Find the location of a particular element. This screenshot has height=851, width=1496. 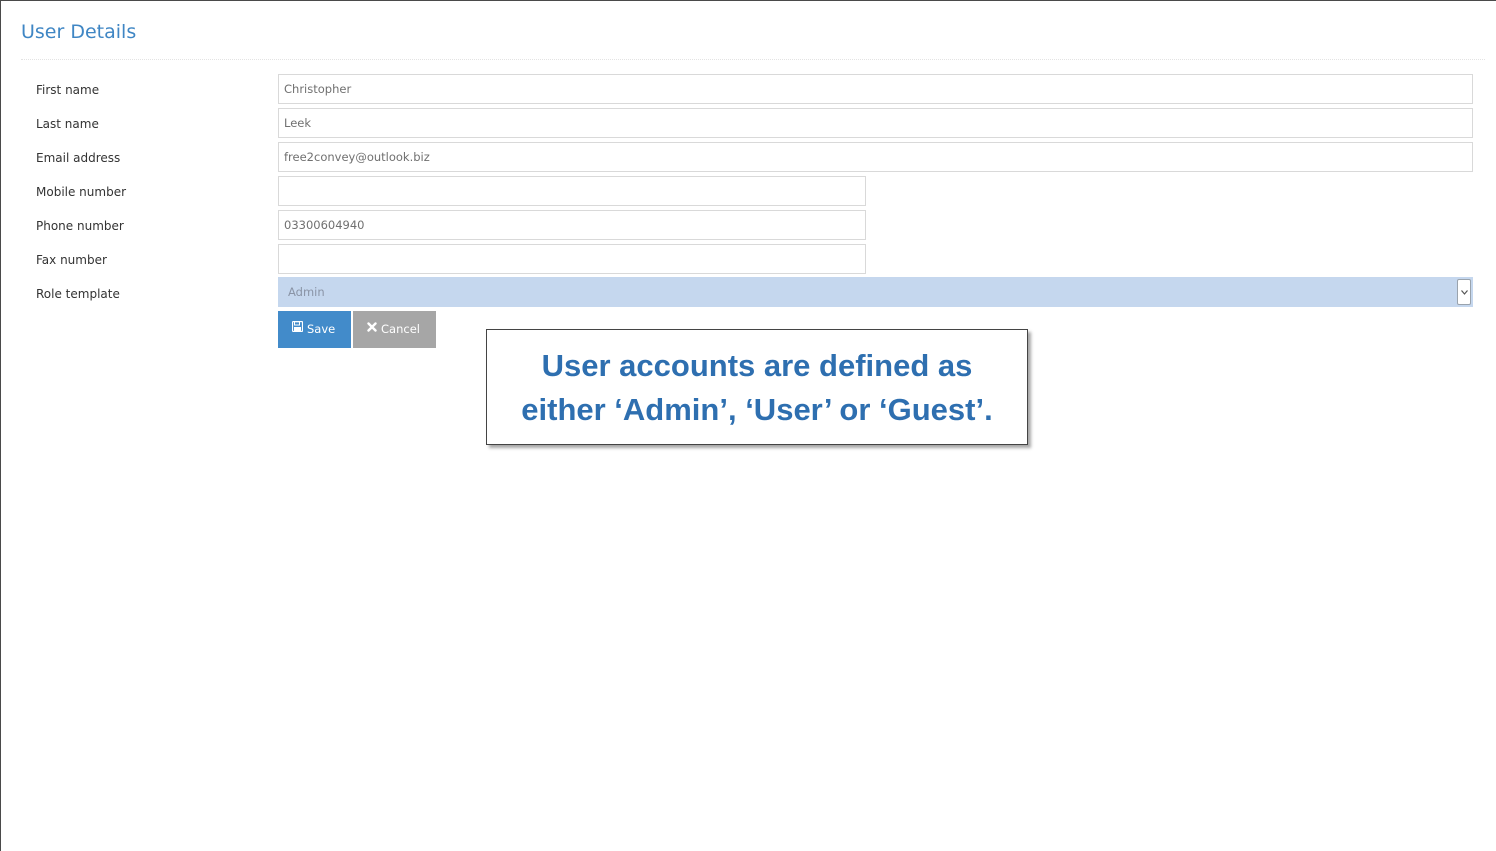

page-title: User Details is located at coordinates (79, 32).